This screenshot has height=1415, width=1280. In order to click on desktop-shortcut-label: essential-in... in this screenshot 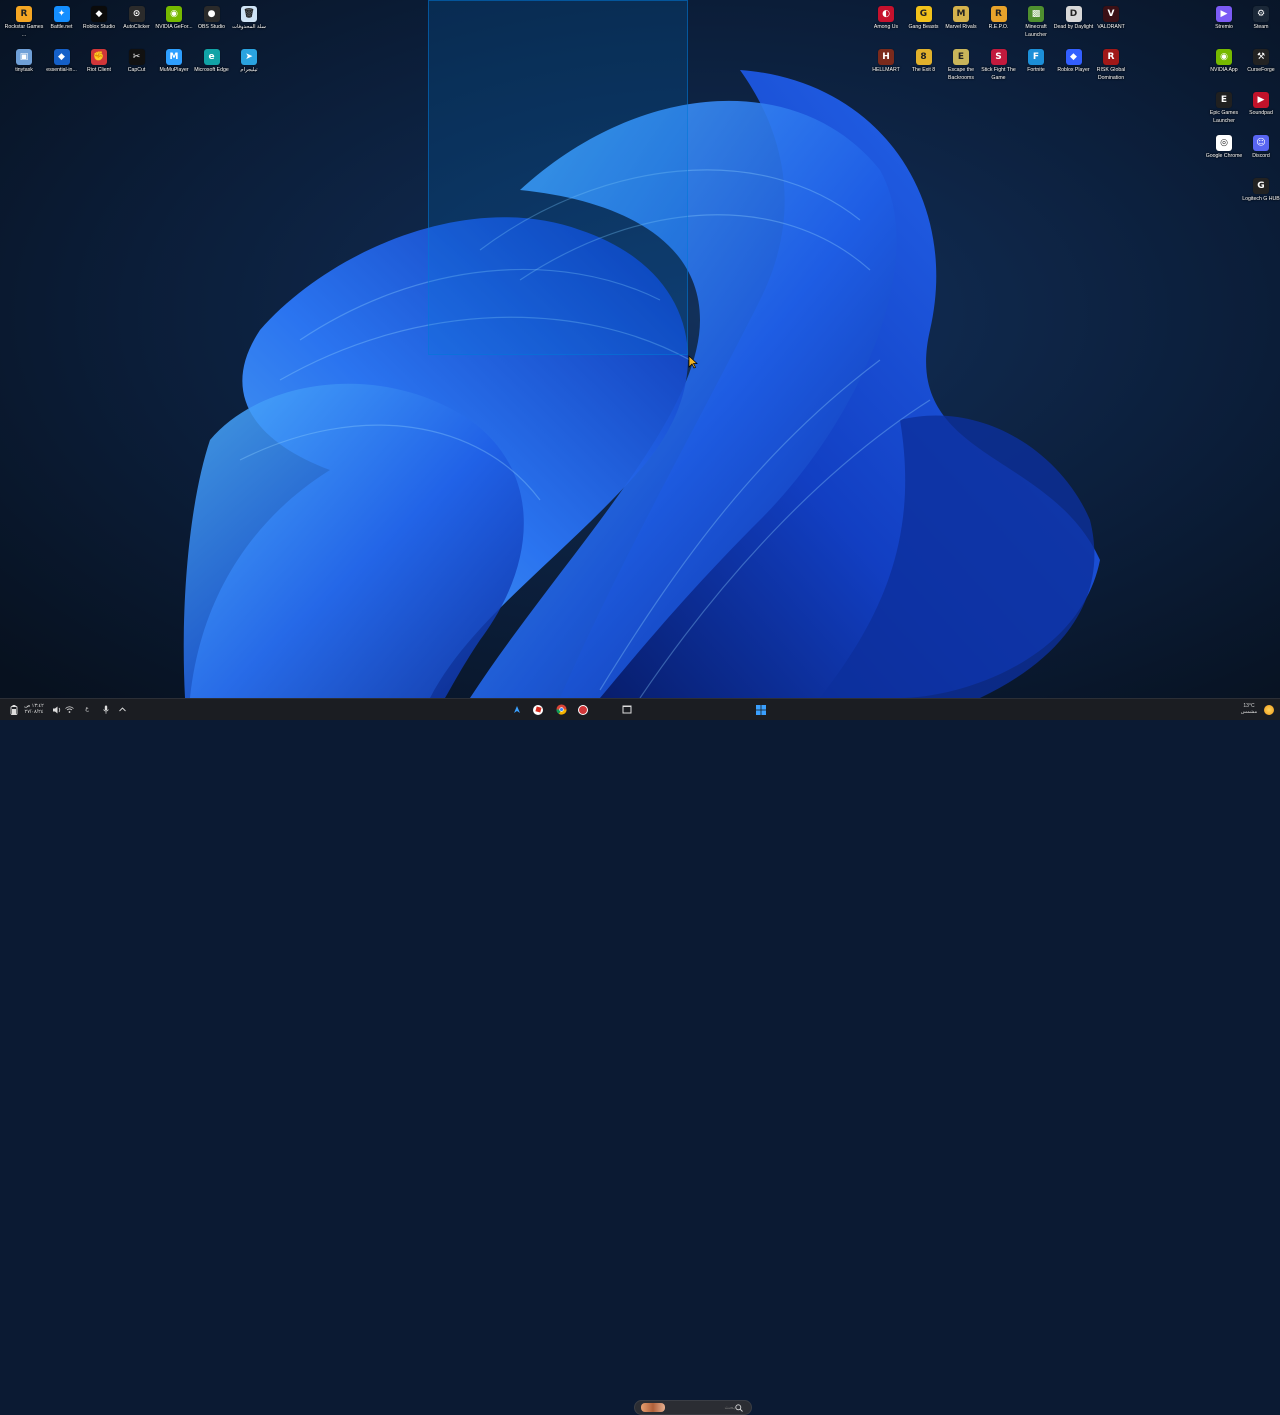, I will do `click(61, 70)`.